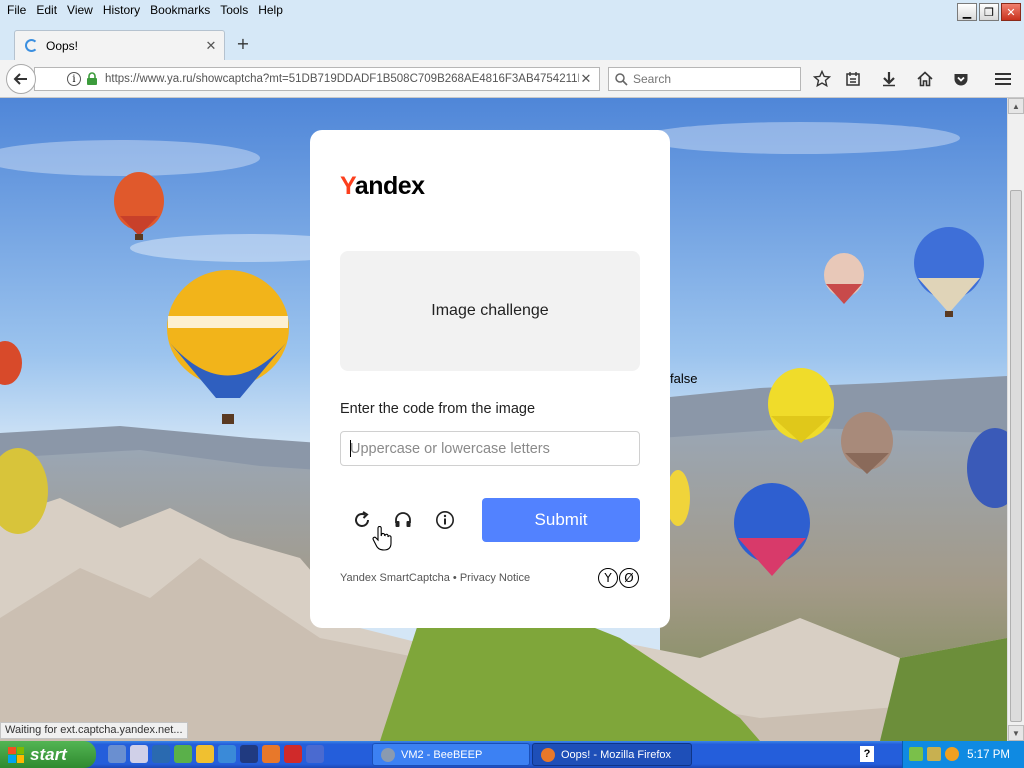  What do you see at coordinates (1016, 106) in the screenshot?
I see `scroll-up-arrow-icon: ▲` at bounding box center [1016, 106].